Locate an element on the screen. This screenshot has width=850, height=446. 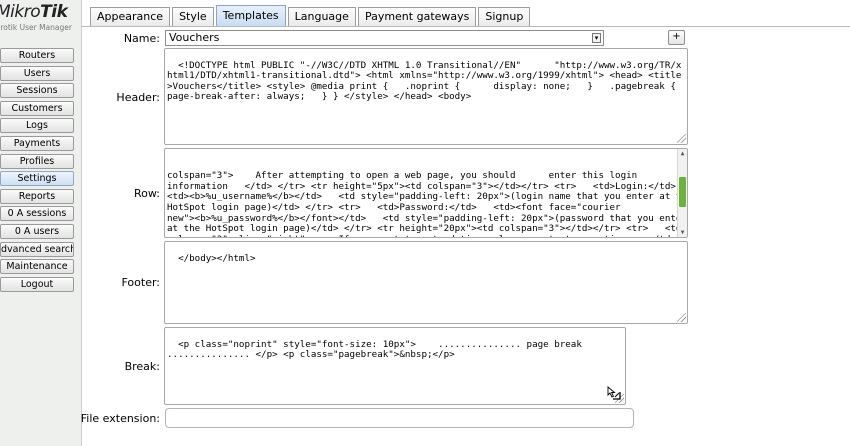
sidebar-item-maintenance: Maintenance is located at coordinates (37, 267).